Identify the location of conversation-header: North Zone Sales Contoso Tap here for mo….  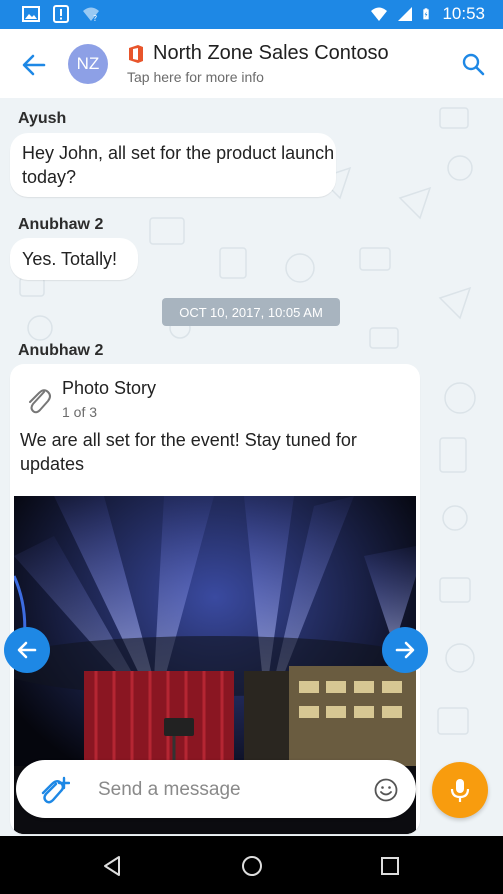
(258, 63).